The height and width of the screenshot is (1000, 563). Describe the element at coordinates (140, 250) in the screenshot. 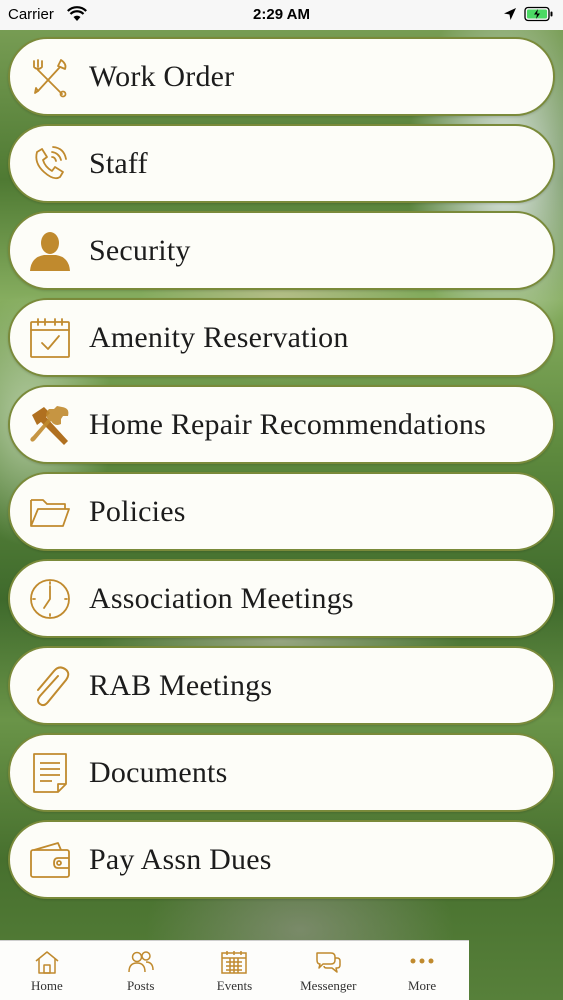

I see `menu-item-label: Security` at that location.